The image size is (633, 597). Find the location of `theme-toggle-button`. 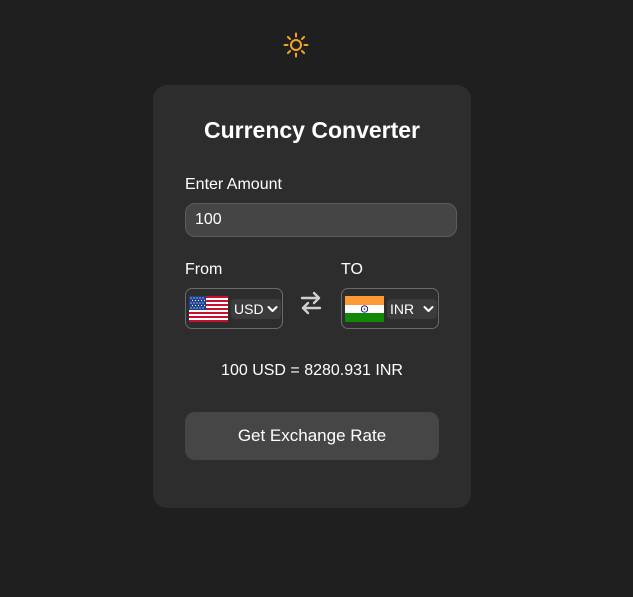

theme-toggle-button is located at coordinates (296, 45).